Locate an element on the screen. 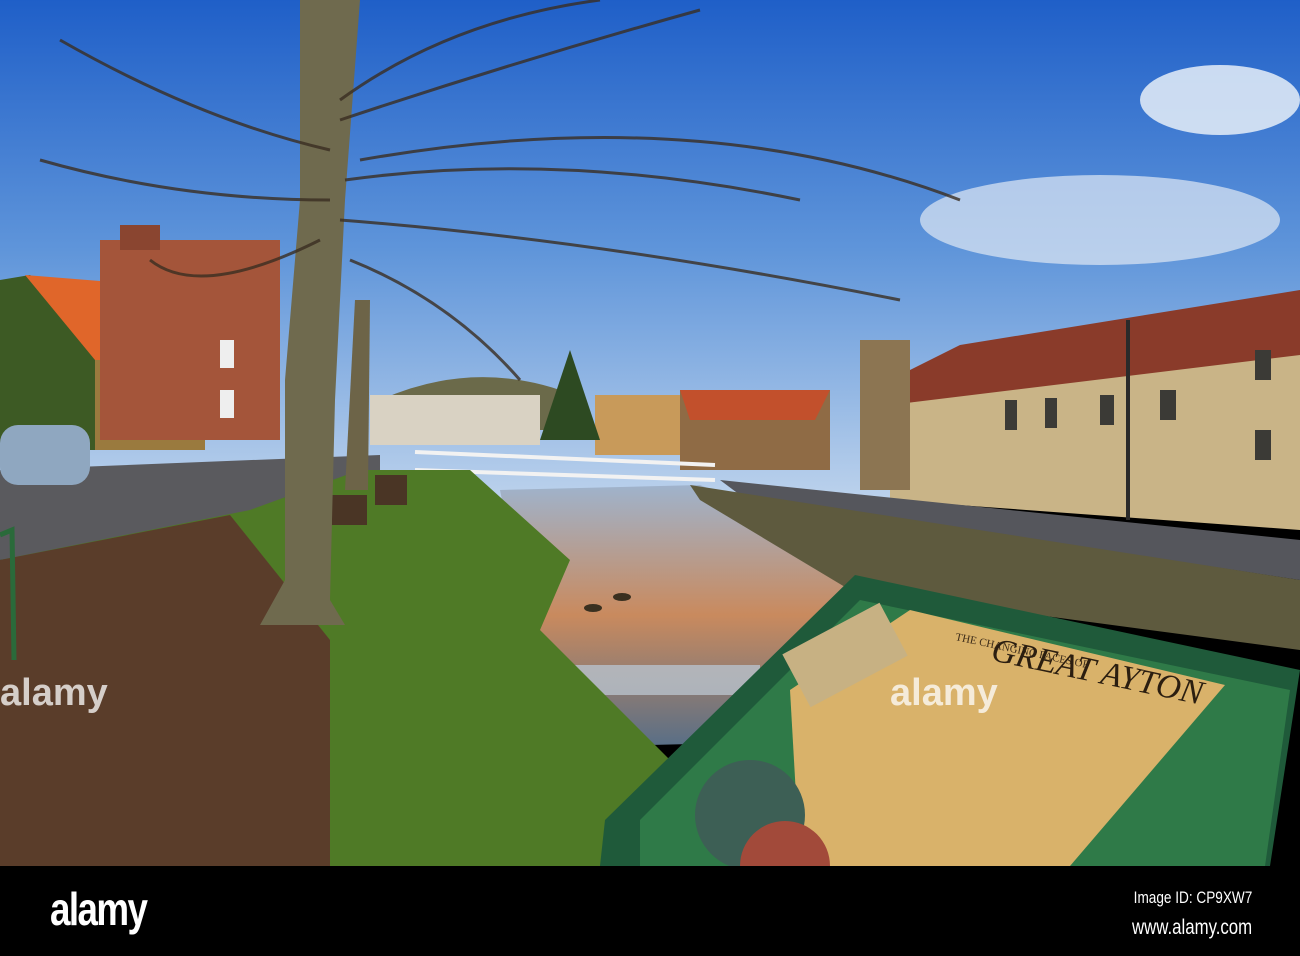 The width and height of the screenshot is (1300, 956). website-link: www.alamy.com is located at coordinates (1192, 928).